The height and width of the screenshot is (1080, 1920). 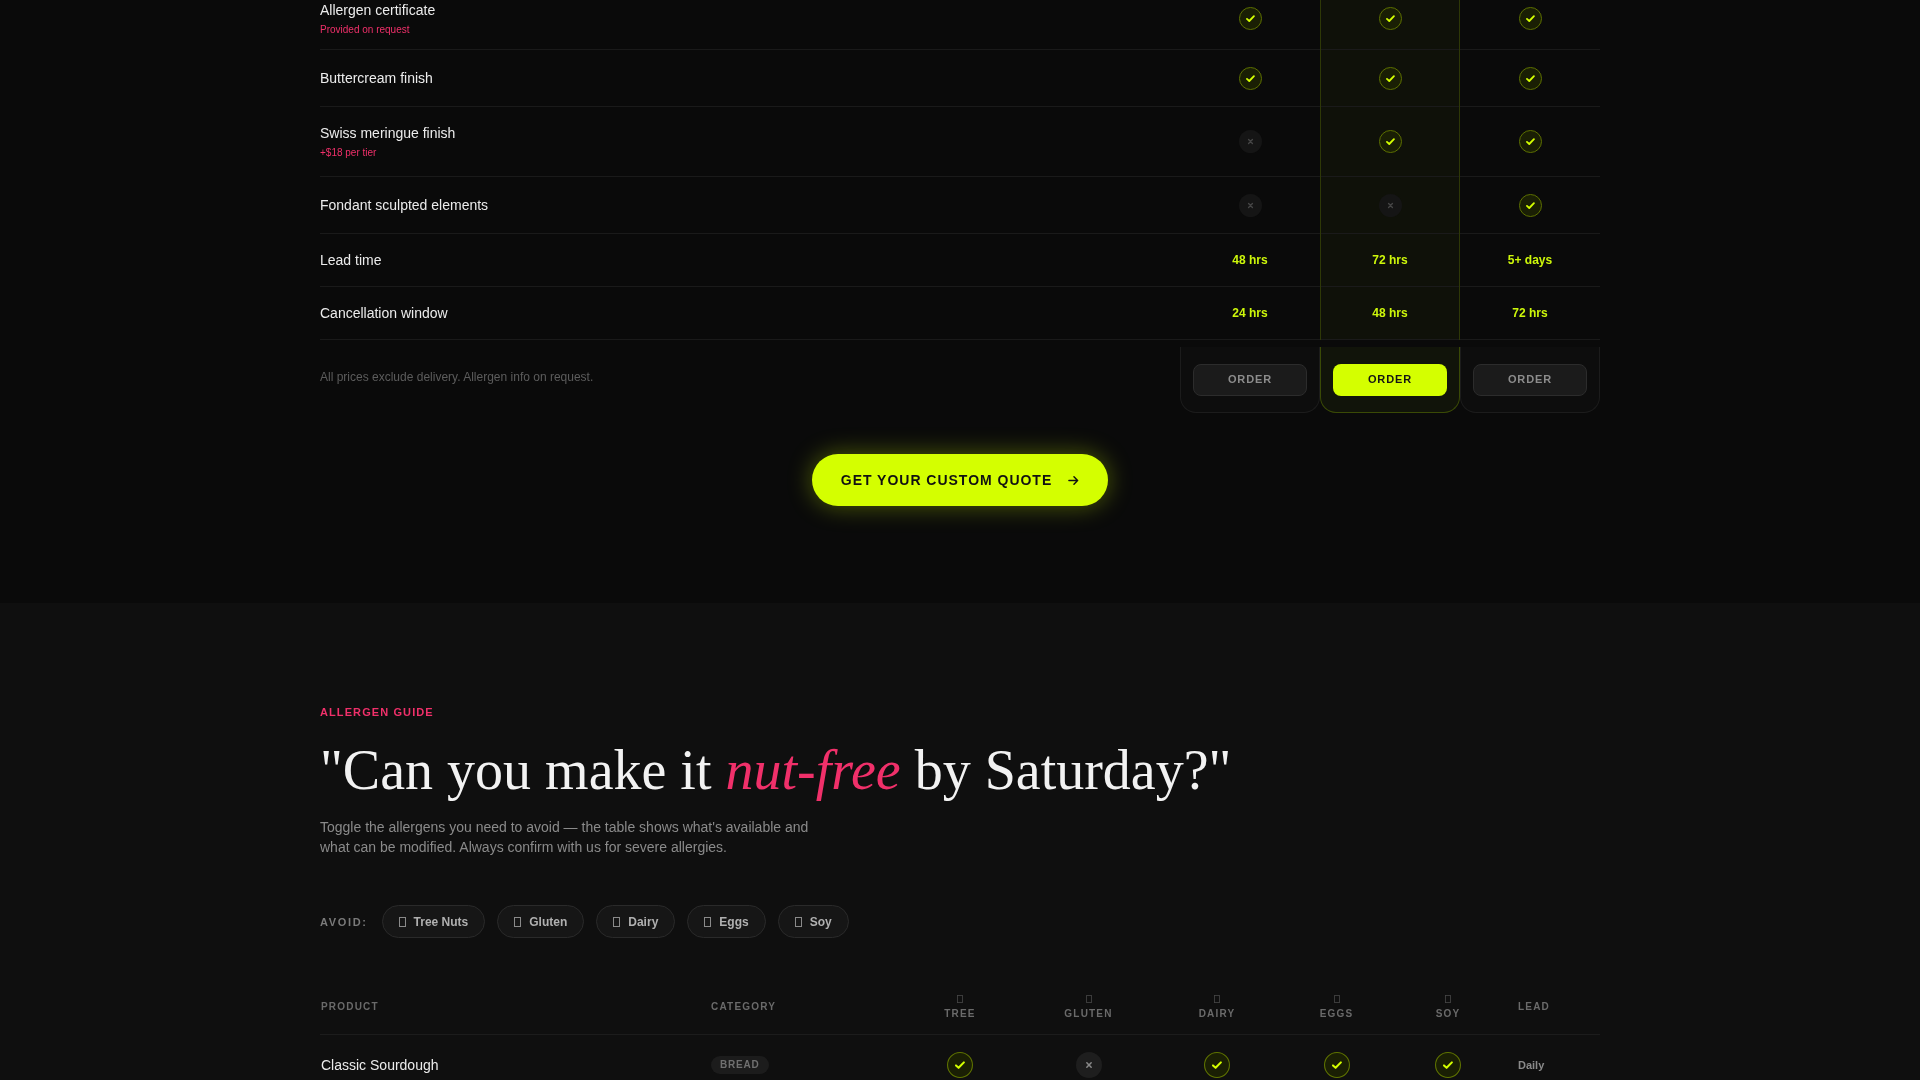 I want to click on feature-label: Lead time, so click(x=351, y=260).